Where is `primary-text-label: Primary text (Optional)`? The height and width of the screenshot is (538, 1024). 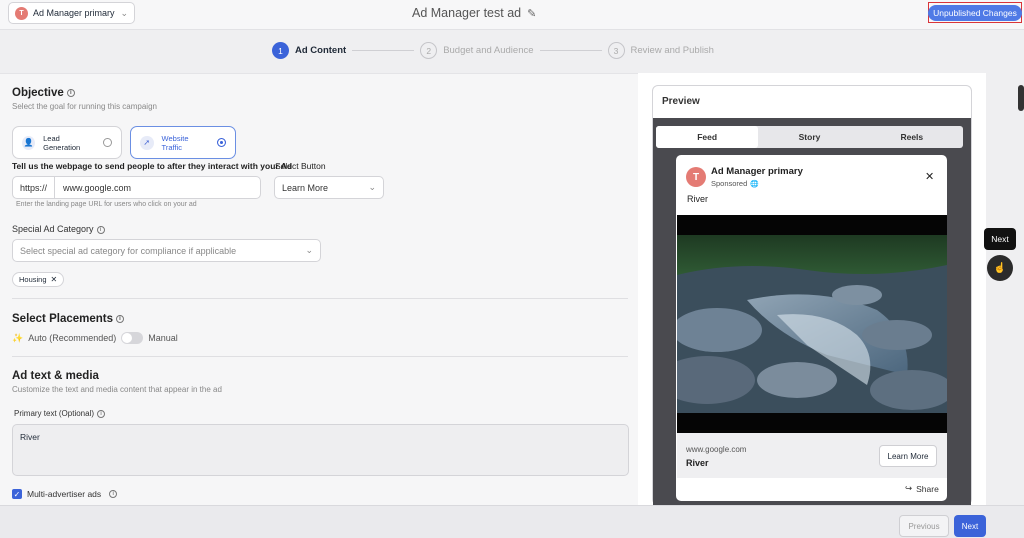
primary-text-label: Primary text (Optional) is located at coordinates (54, 413).